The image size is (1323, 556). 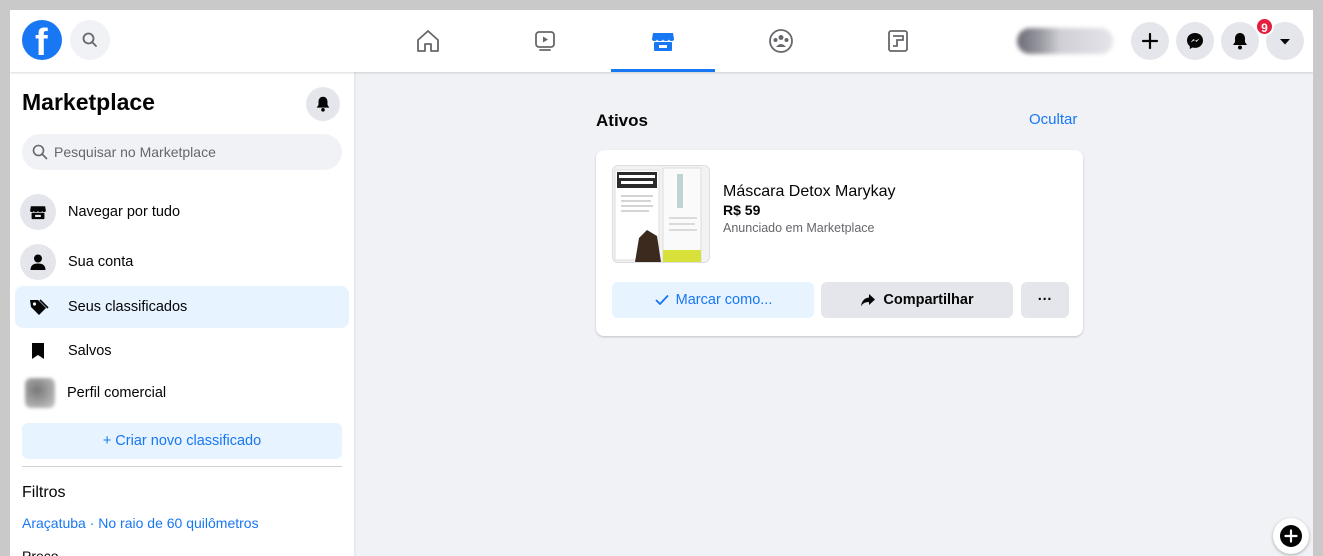 I want to click on listing-price: R$ 59, so click(x=742, y=210).